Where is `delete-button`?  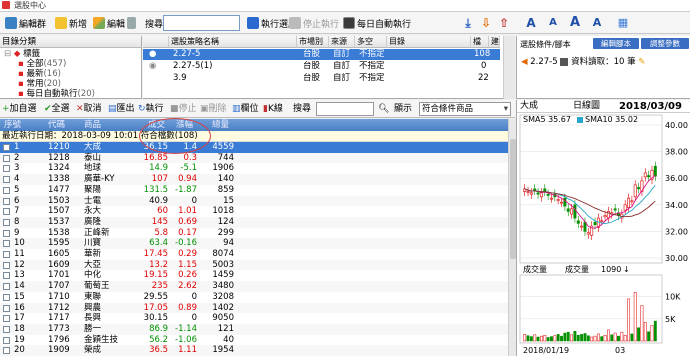 delete-button is located at coordinates (131, 23).